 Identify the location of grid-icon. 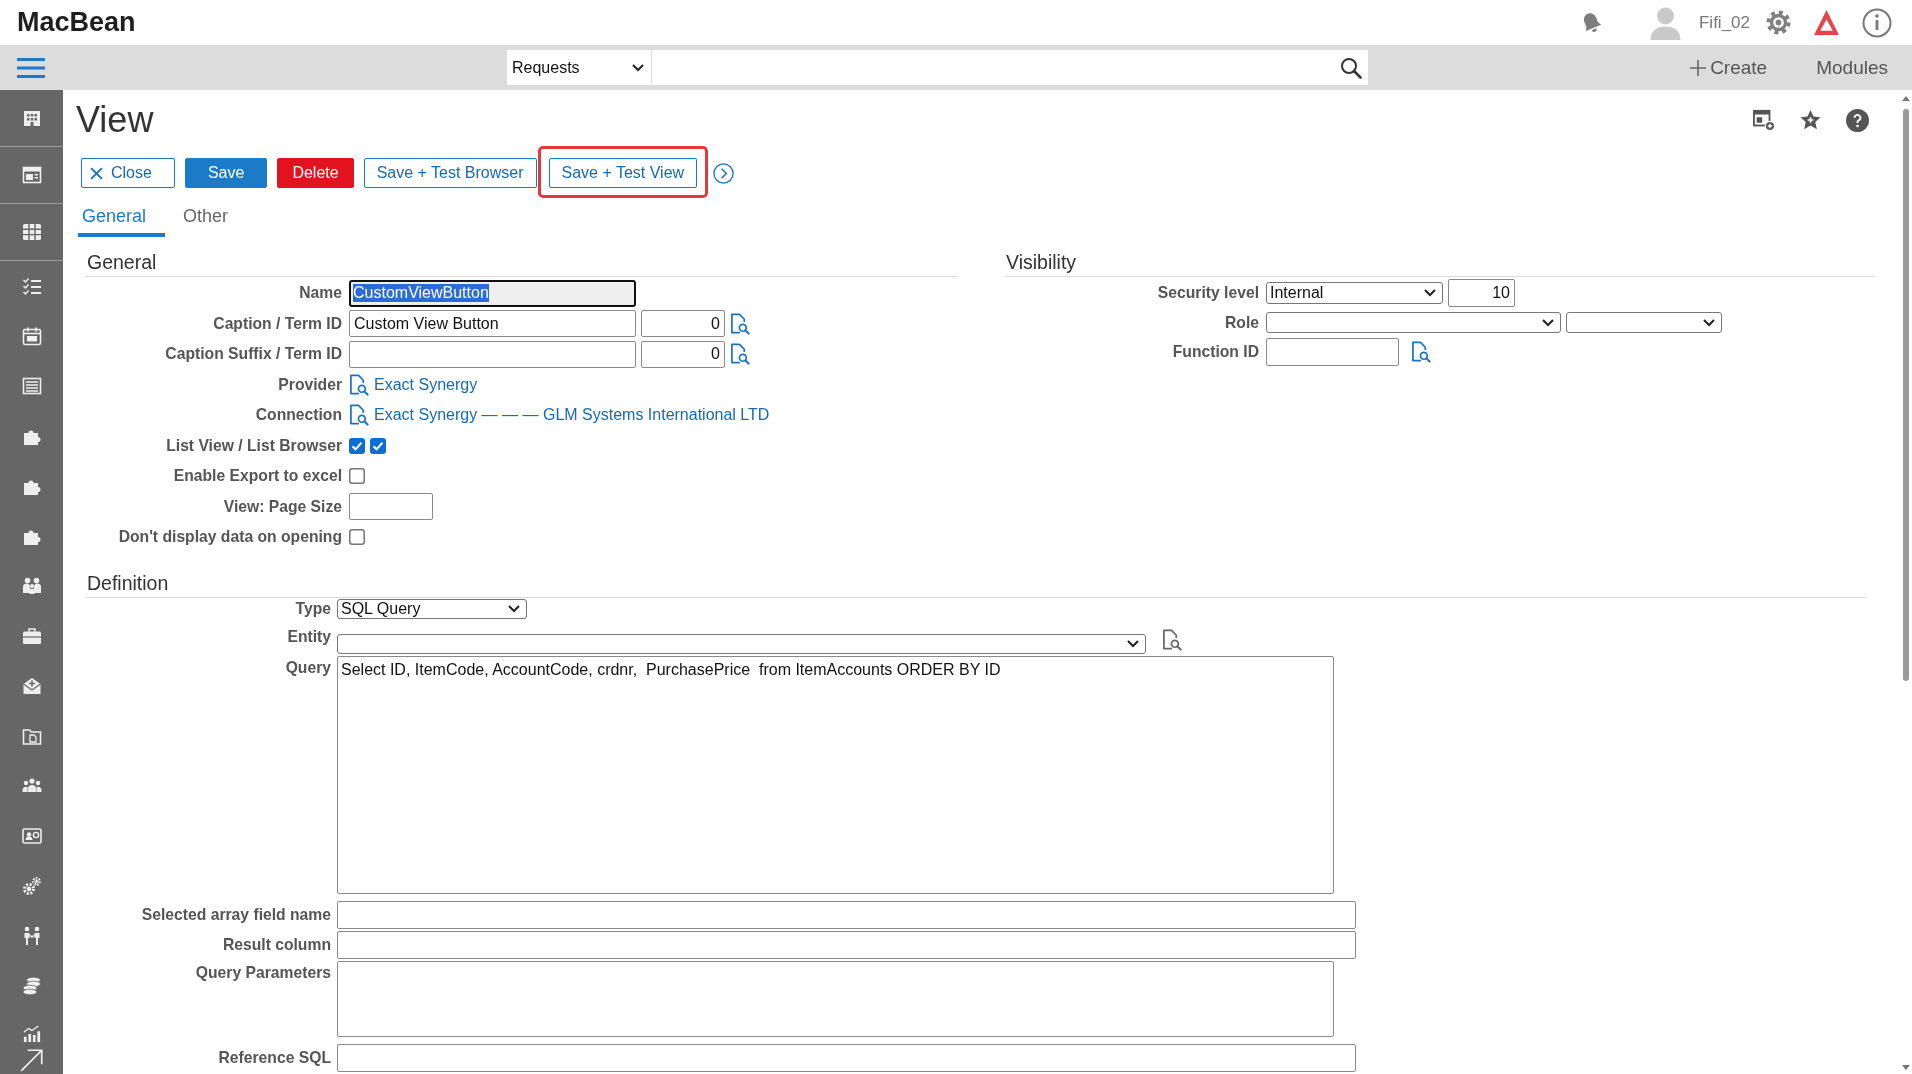
(31, 232).